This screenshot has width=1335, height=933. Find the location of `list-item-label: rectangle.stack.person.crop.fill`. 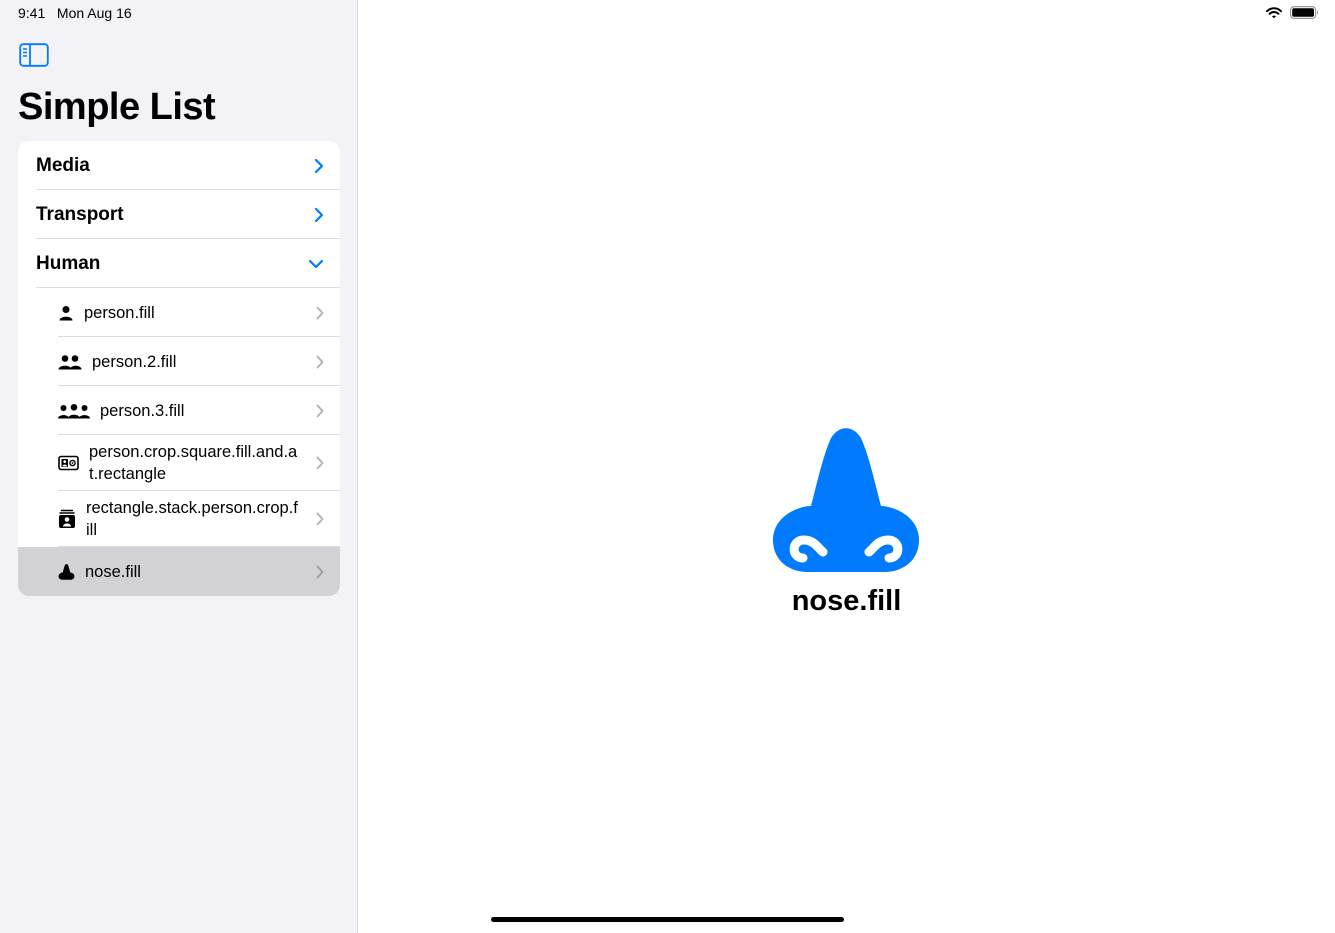

list-item-label: rectangle.stack.person.crop.fill is located at coordinates (192, 519).